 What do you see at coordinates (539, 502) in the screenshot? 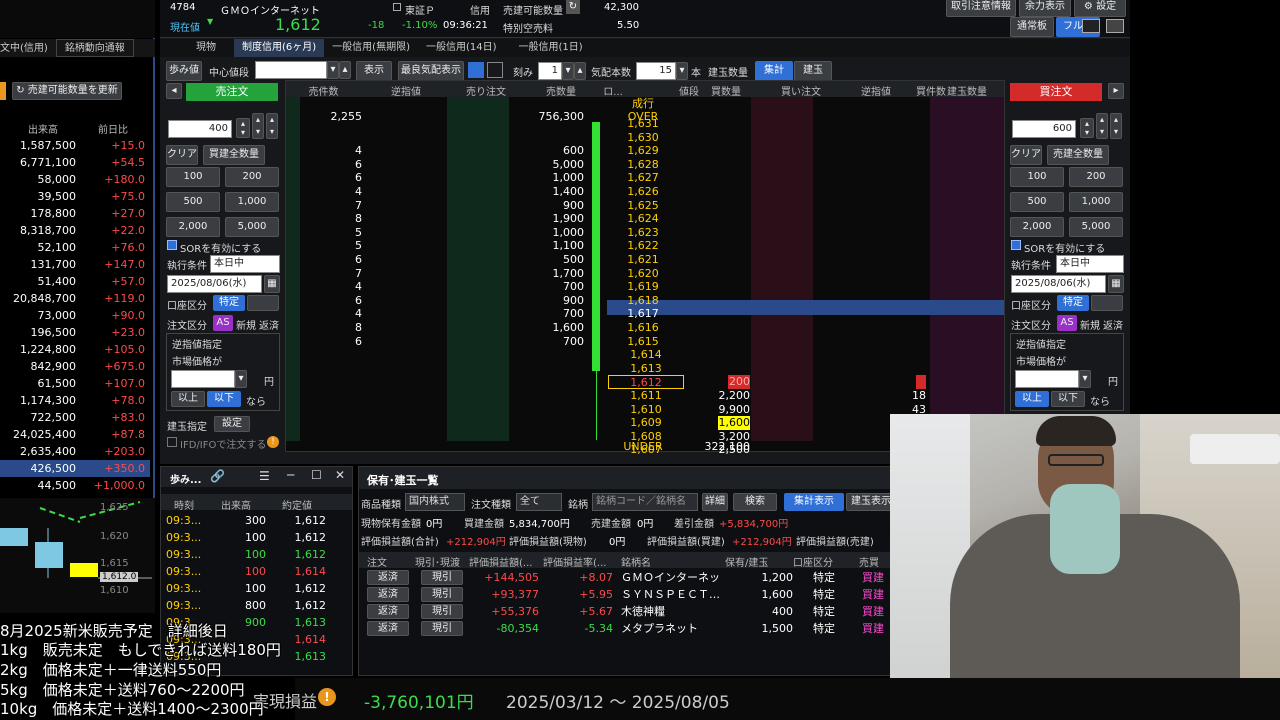
I see `holdings-order-type-select: 全て` at bounding box center [539, 502].